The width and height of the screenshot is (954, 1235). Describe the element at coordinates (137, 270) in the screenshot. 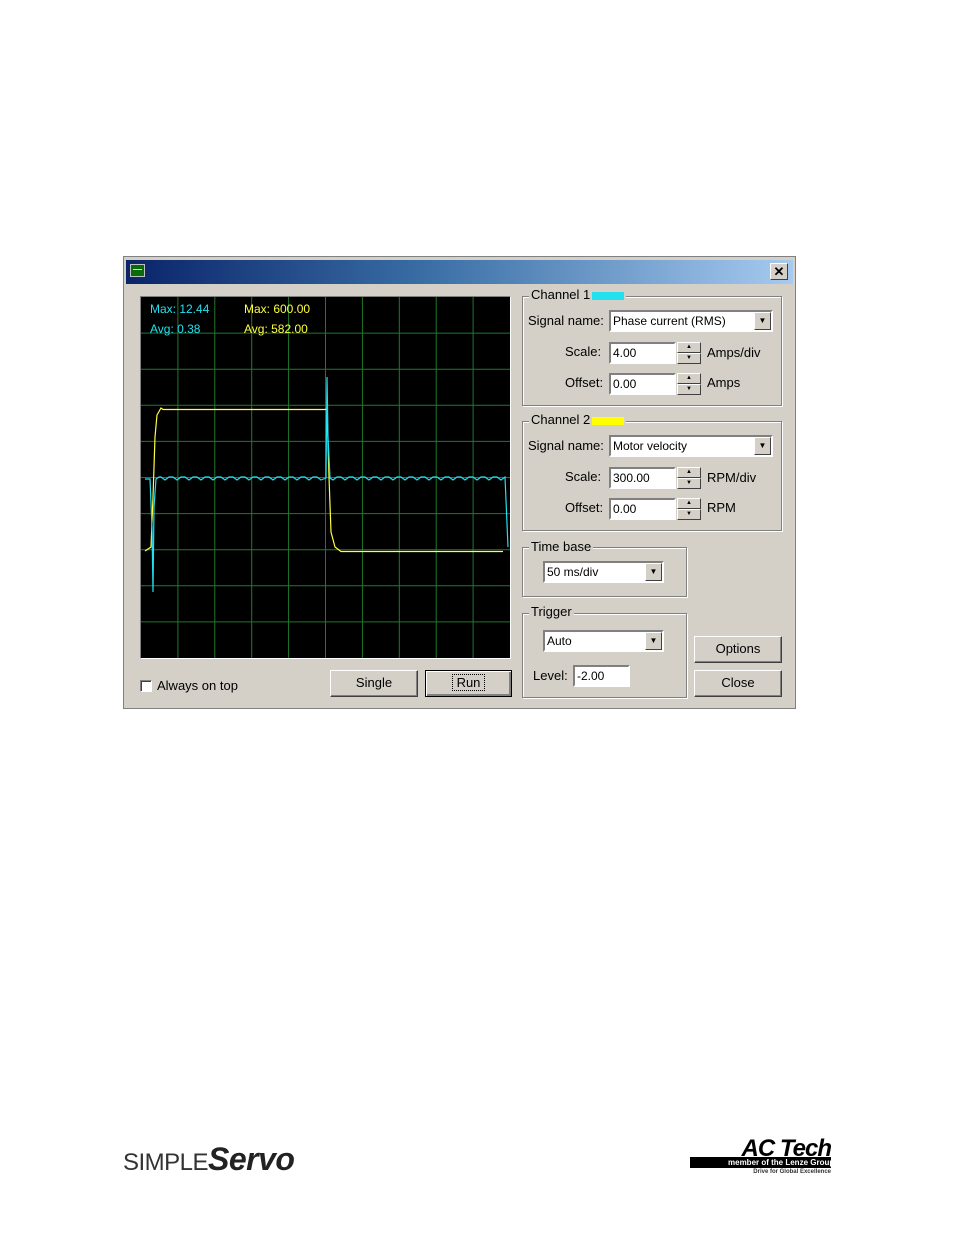

I see `oscilloscope-app-icon` at that location.